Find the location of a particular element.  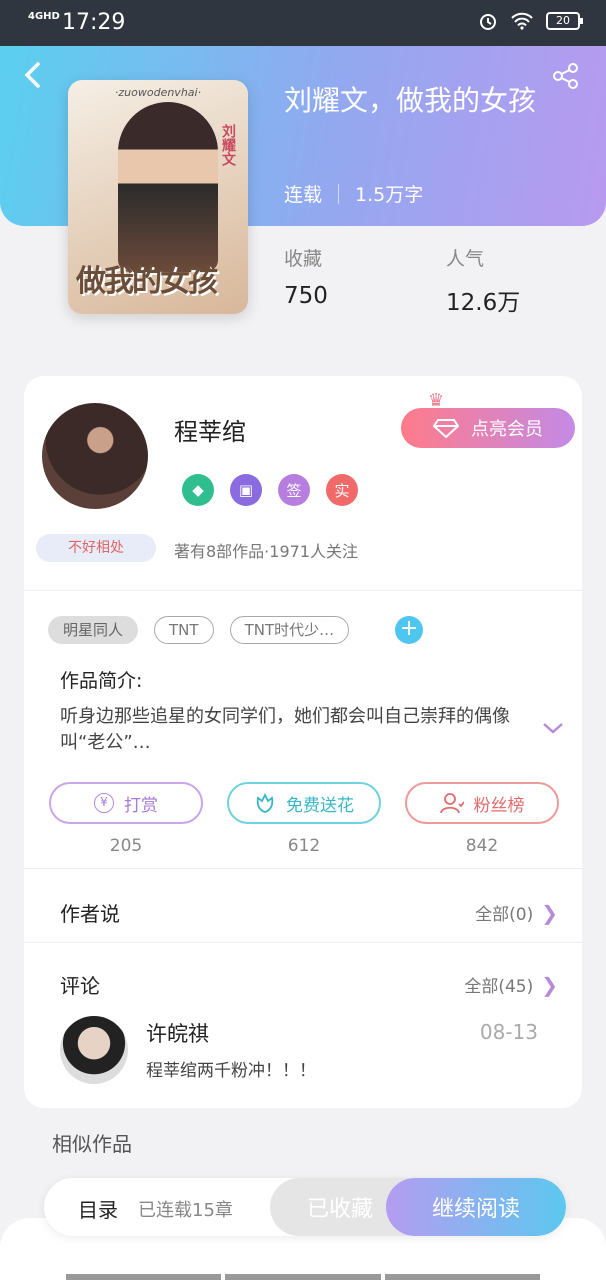

author-badges: ◆ ▣ 签 实 is located at coordinates (270, 490).